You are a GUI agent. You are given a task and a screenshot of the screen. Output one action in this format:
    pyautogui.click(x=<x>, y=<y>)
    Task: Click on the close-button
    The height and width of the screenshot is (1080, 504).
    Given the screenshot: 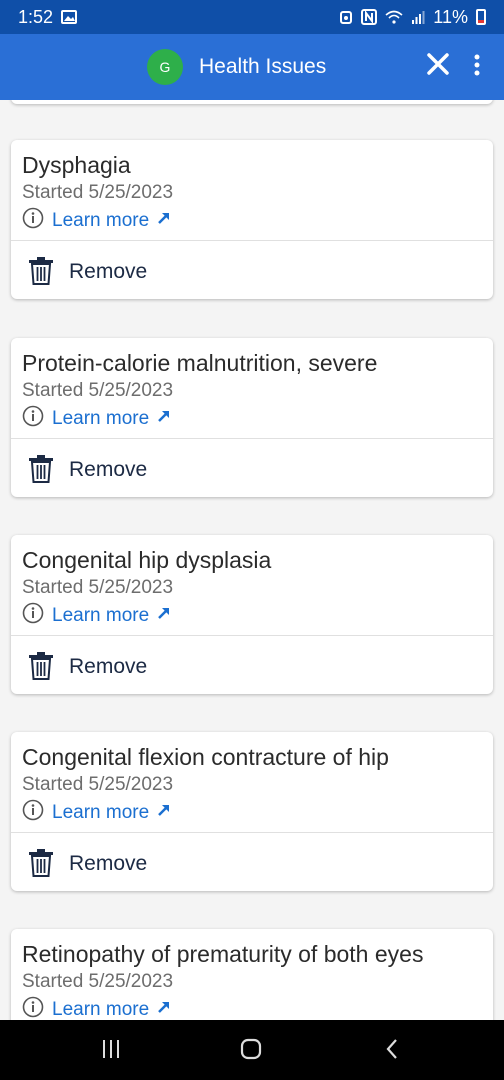 What is the action you would take?
    pyautogui.click(x=438, y=66)
    